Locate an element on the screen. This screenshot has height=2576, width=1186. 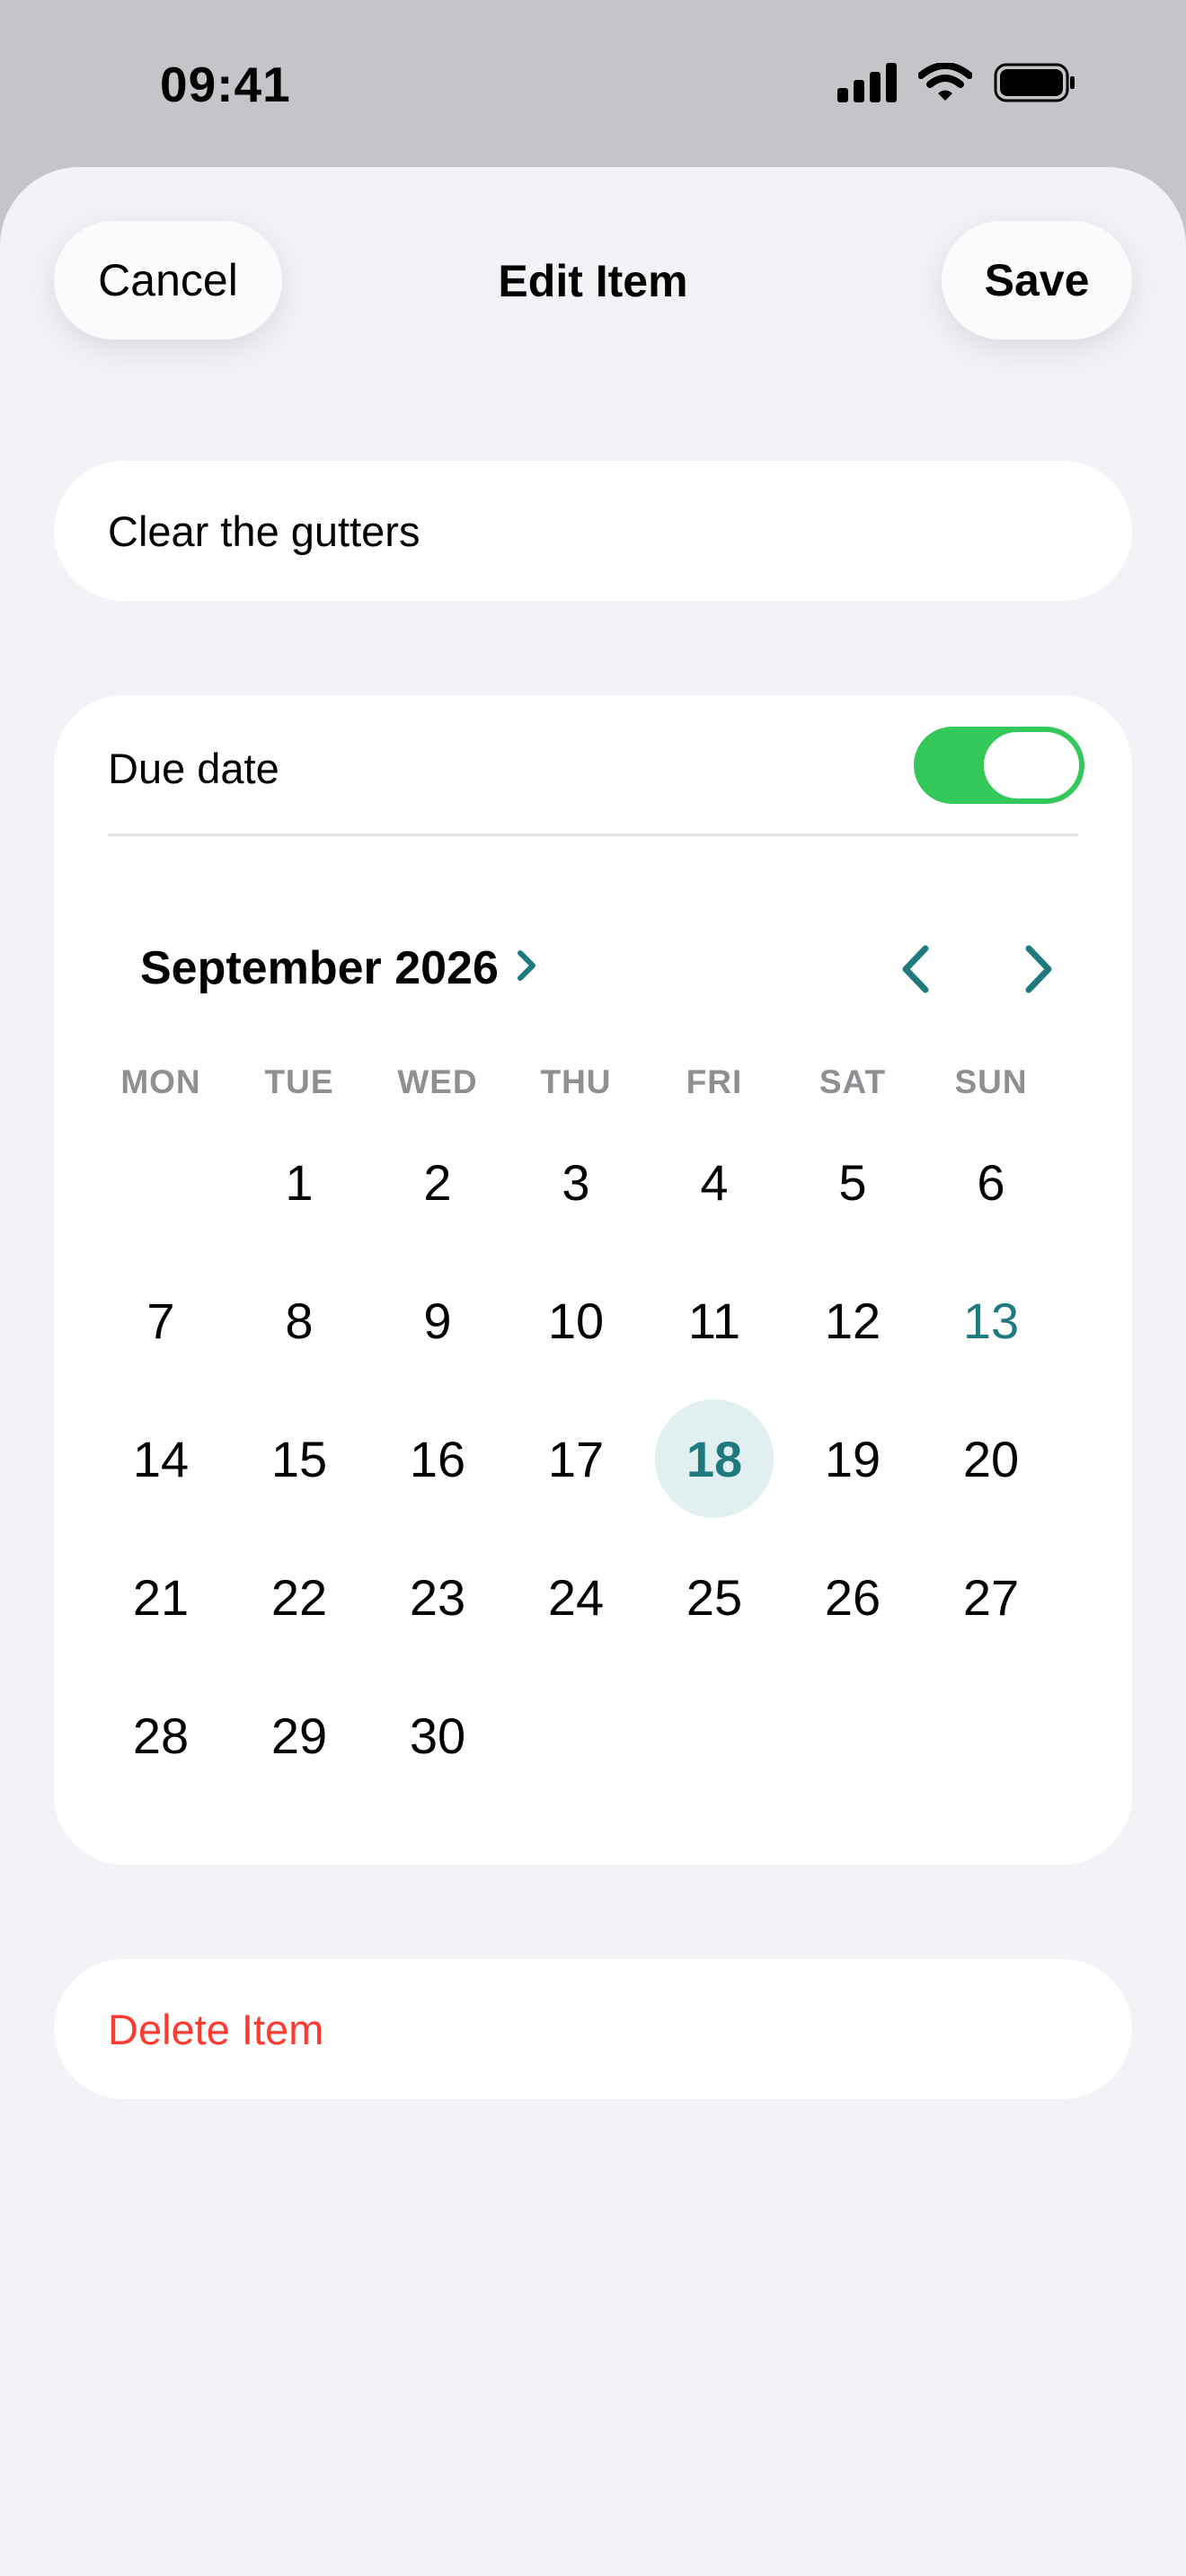
day-number: 12 is located at coordinates (852, 1320).